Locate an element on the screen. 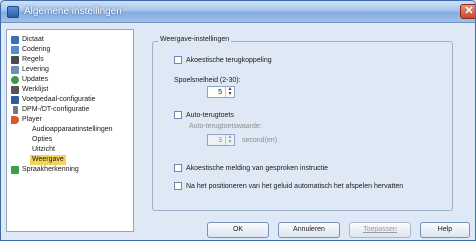  acoustic-notice-checkbox is located at coordinates (178, 168).